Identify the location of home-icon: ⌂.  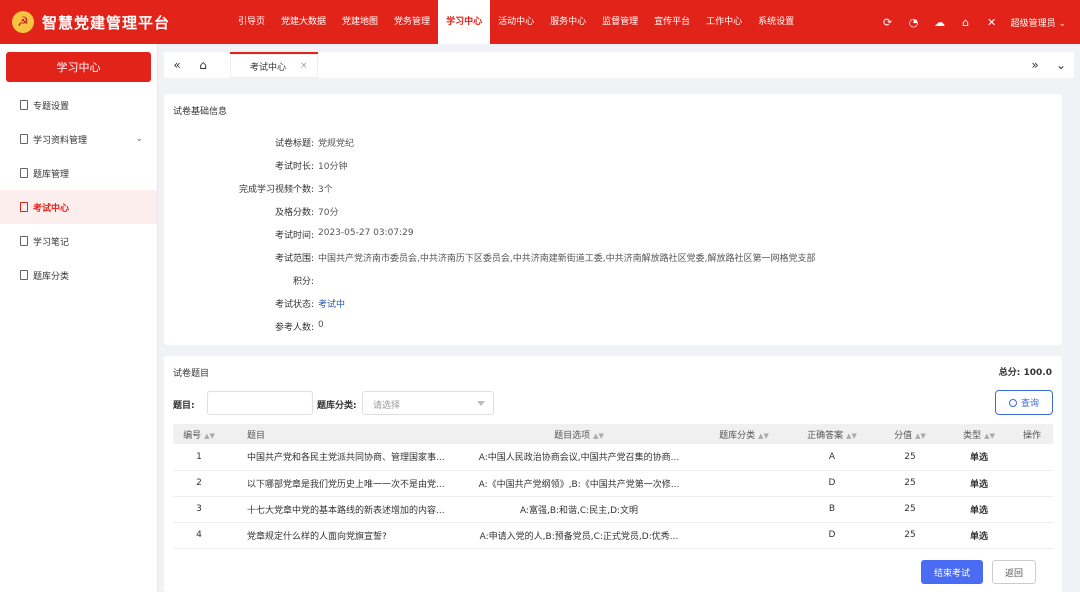
(203, 65).